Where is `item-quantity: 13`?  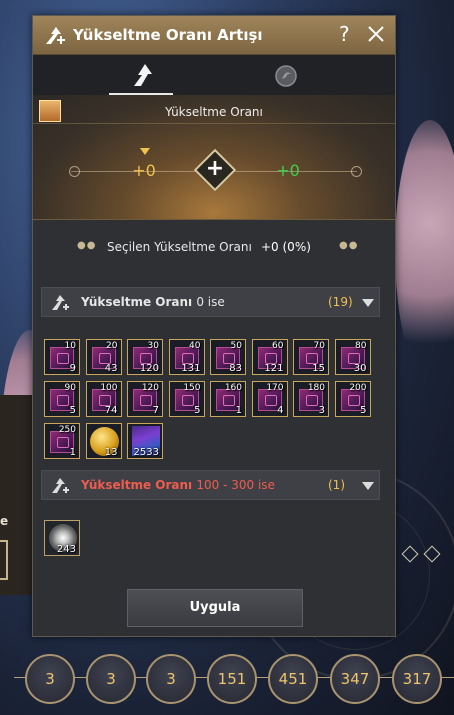 item-quantity: 13 is located at coordinates (111, 452).